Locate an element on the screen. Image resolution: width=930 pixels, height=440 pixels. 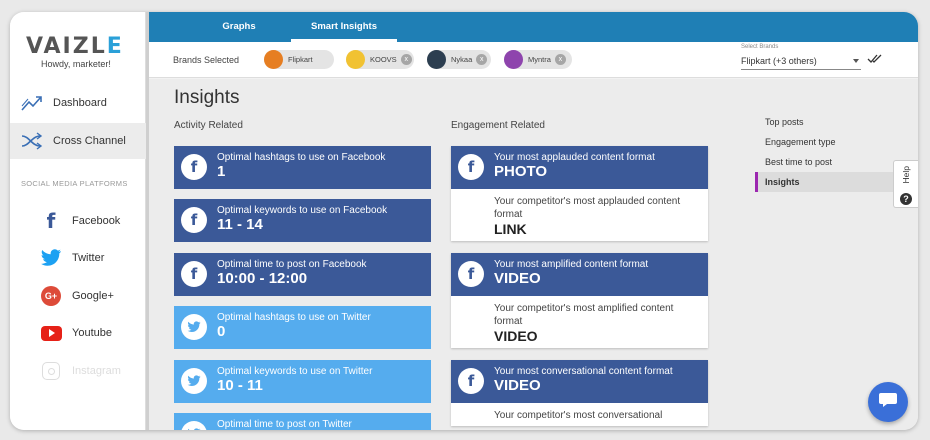
platform-label: Youtube is located at coordinates (92, 333).